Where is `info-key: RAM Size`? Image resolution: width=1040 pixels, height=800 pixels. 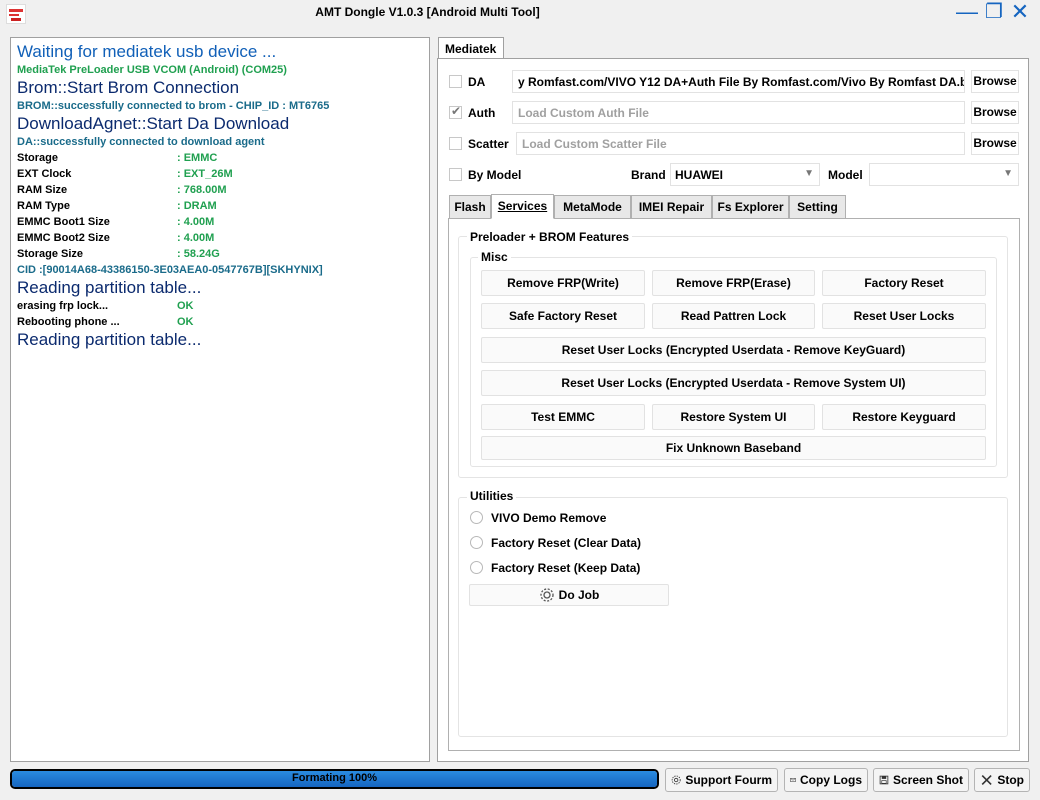
info-key: RAM Size is located at coordinates (42, 190).